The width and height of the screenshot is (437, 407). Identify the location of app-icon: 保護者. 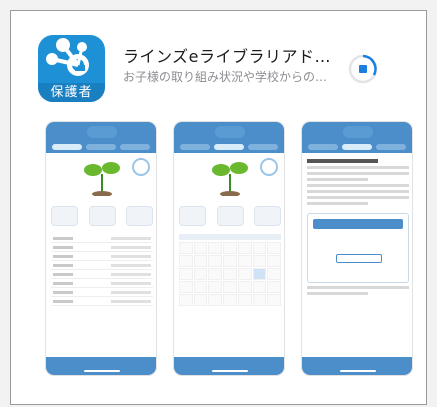
(71, 68).